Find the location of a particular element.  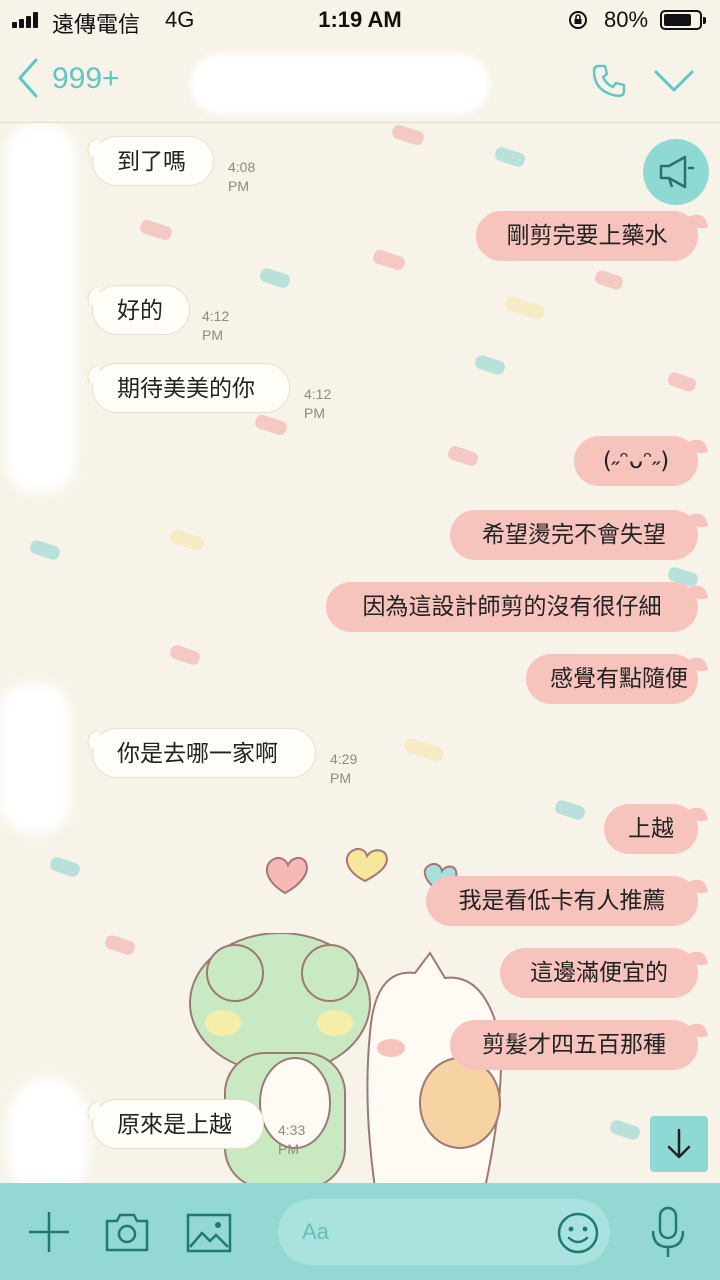

message-bubble: 這邊滿便宜的 is located at coordinates (599, 973).